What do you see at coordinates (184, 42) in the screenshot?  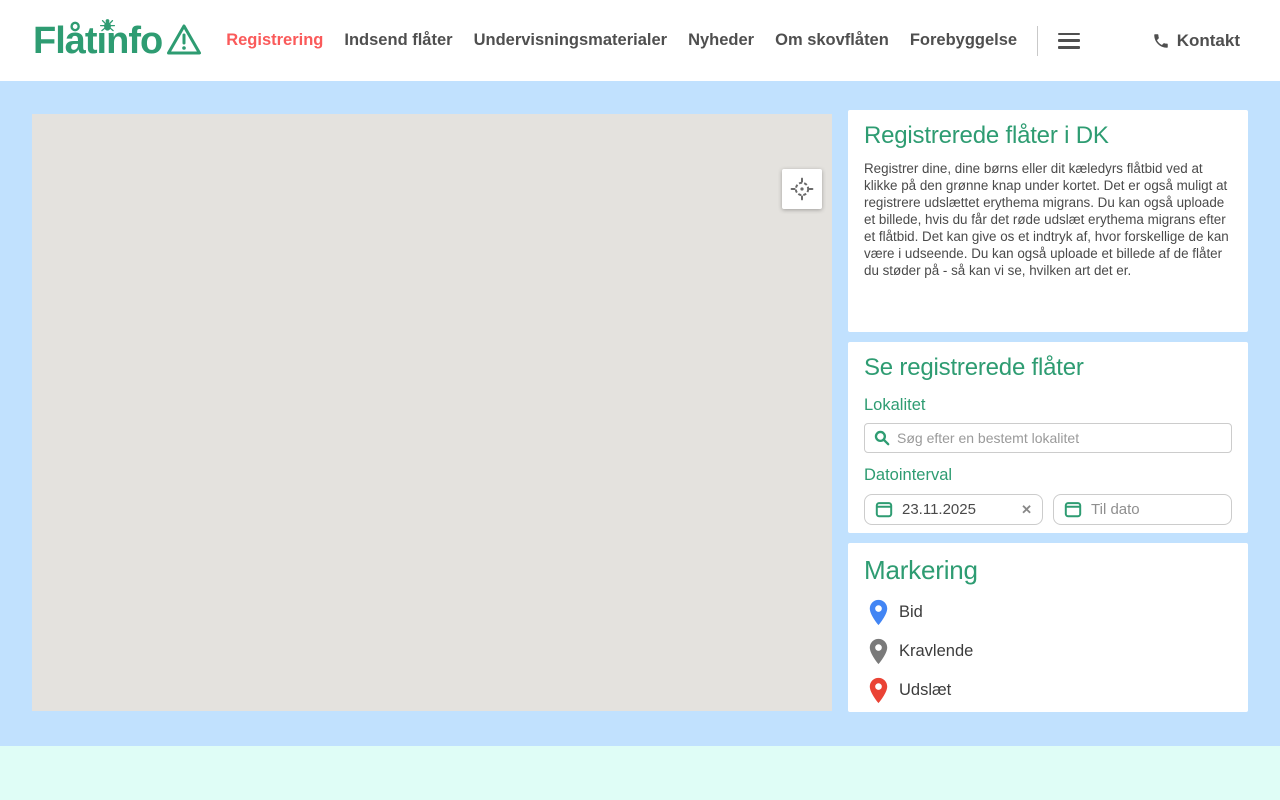 I see `warning-triangle-icon` at bounding box center [184, 42].